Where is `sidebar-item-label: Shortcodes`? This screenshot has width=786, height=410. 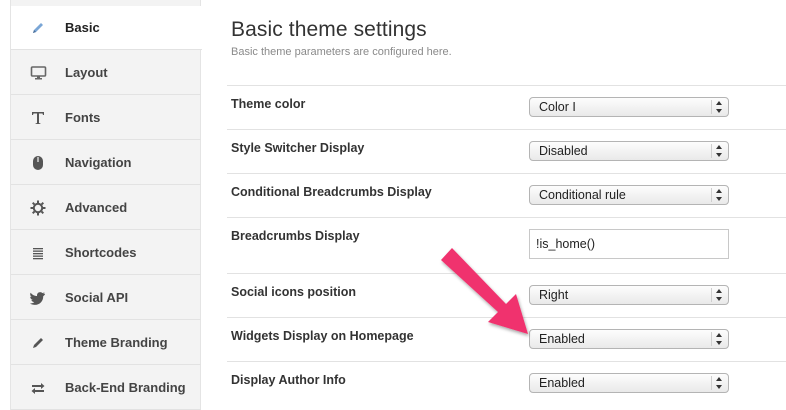
sidebar-item-label: Shortcodes is located at coordinates (101, 252).